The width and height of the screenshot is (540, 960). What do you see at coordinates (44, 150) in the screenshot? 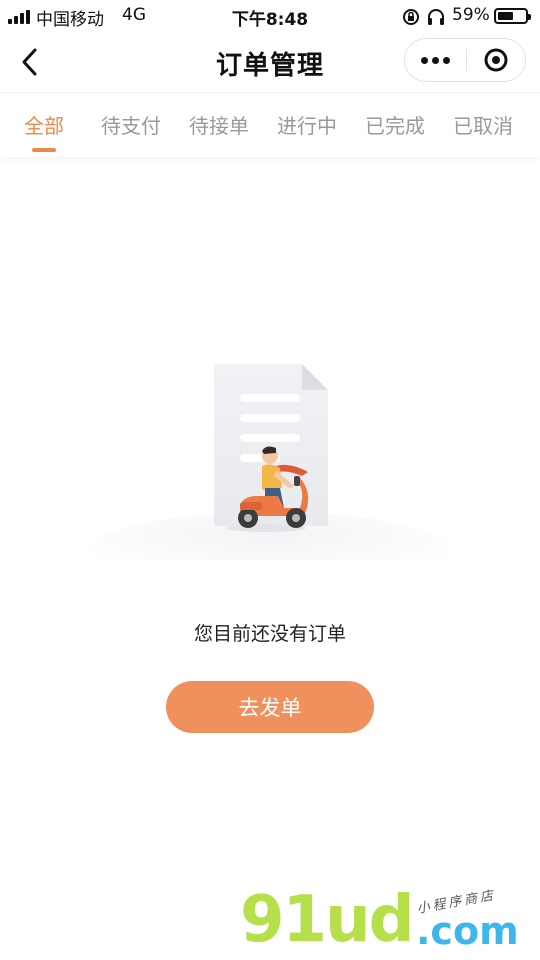
I see `active-tab-indicator` at bounding box center [44, 150].